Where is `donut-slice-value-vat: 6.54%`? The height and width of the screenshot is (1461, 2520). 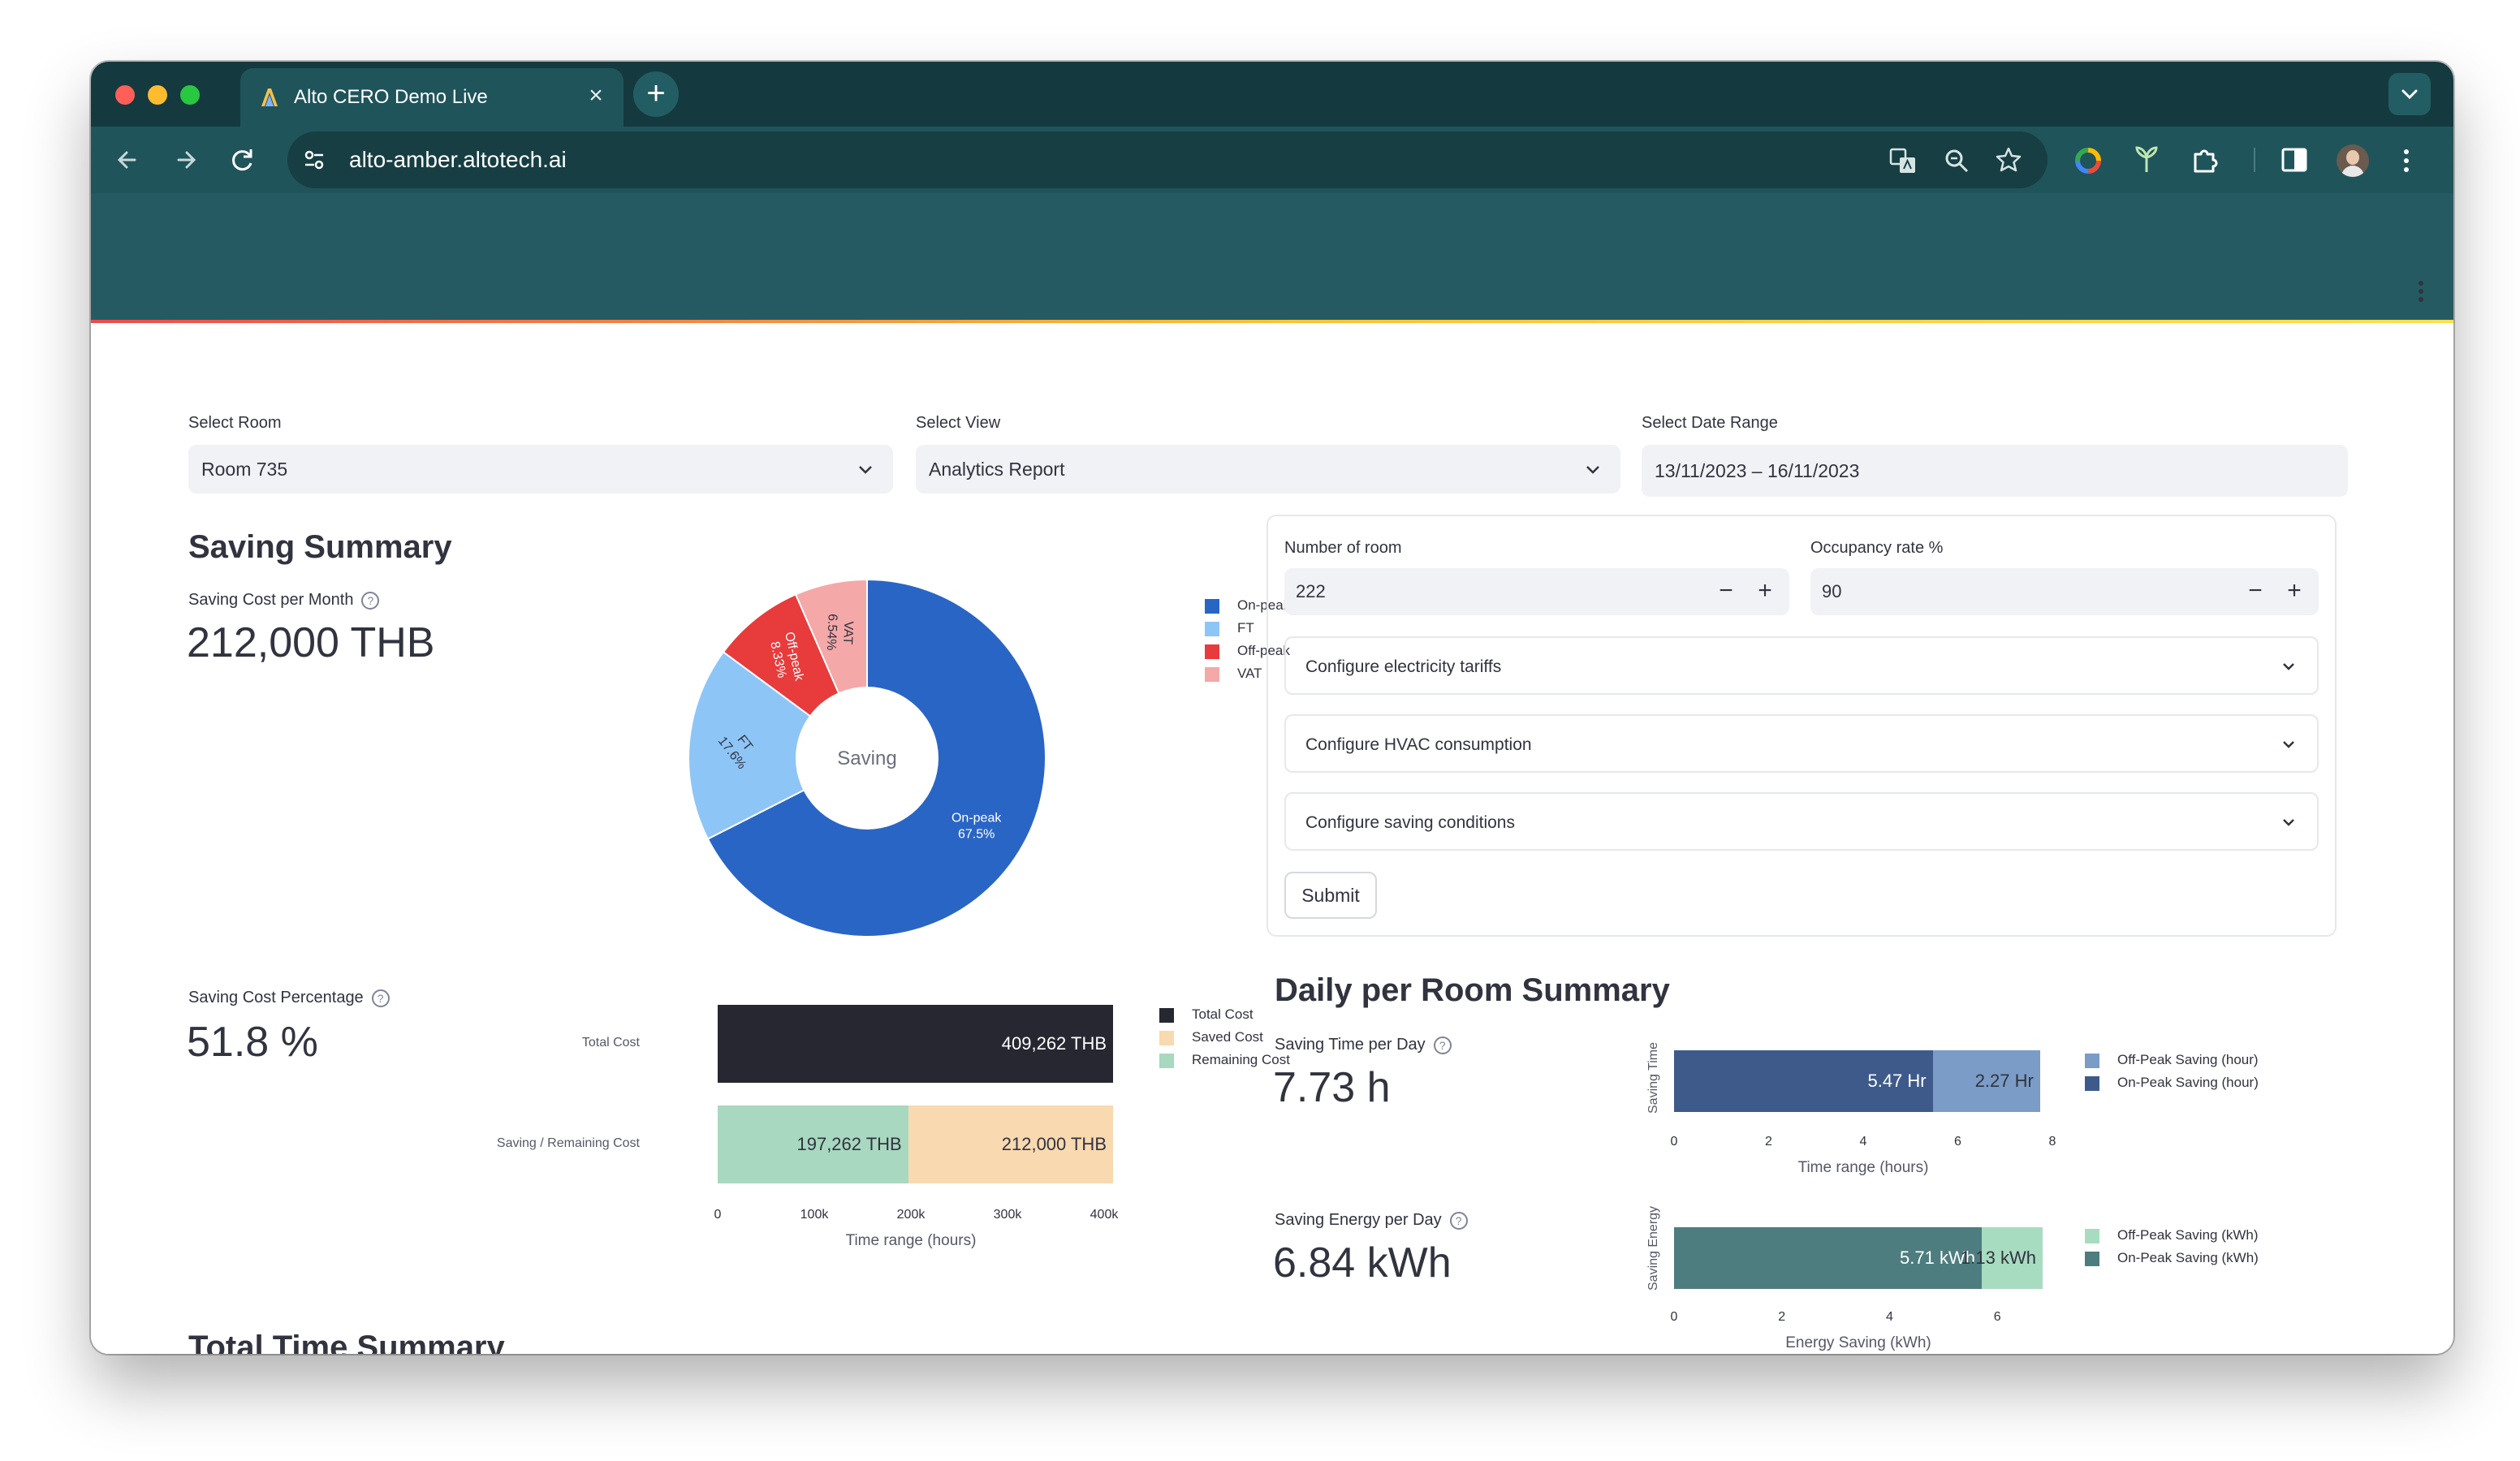 donut-slice-value-vat: 6.54% is located at coordinates (832, 632).